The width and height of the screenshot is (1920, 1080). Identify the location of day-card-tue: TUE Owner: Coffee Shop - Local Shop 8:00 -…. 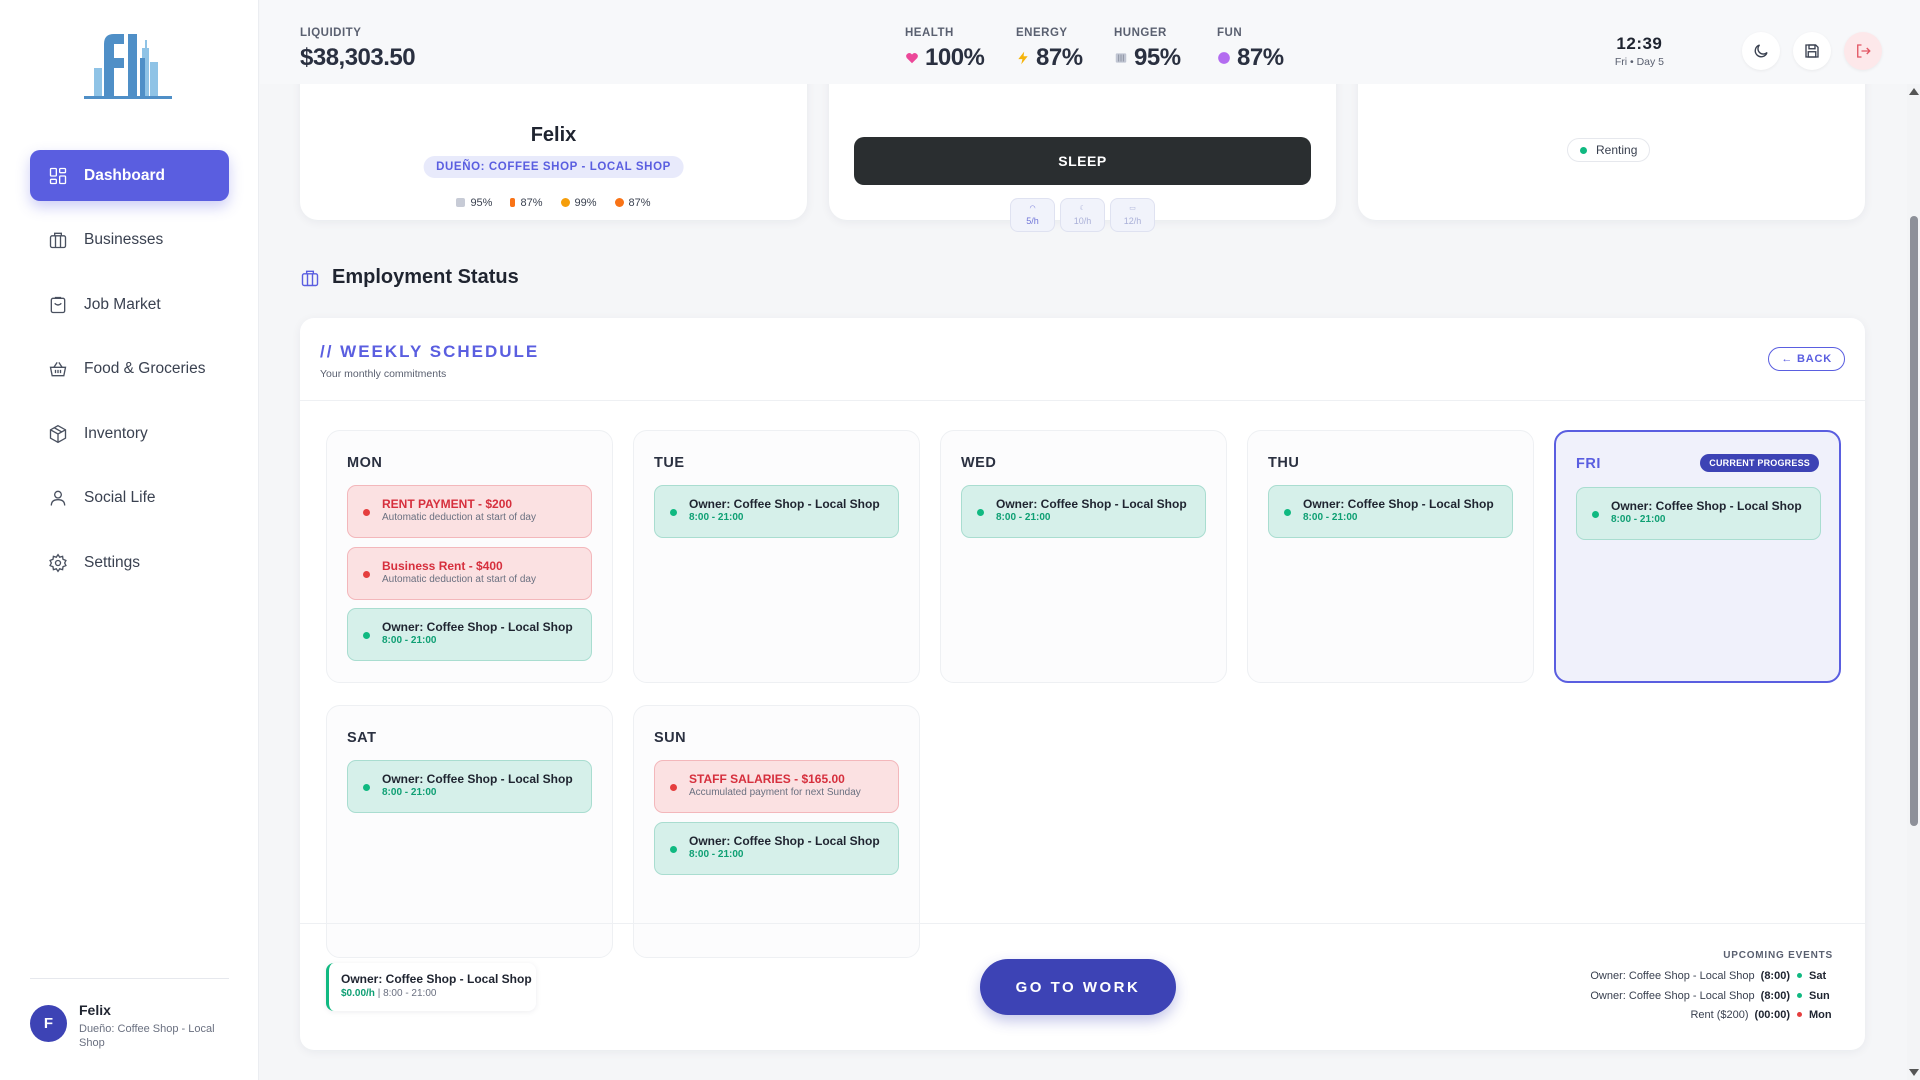
(776, 556).